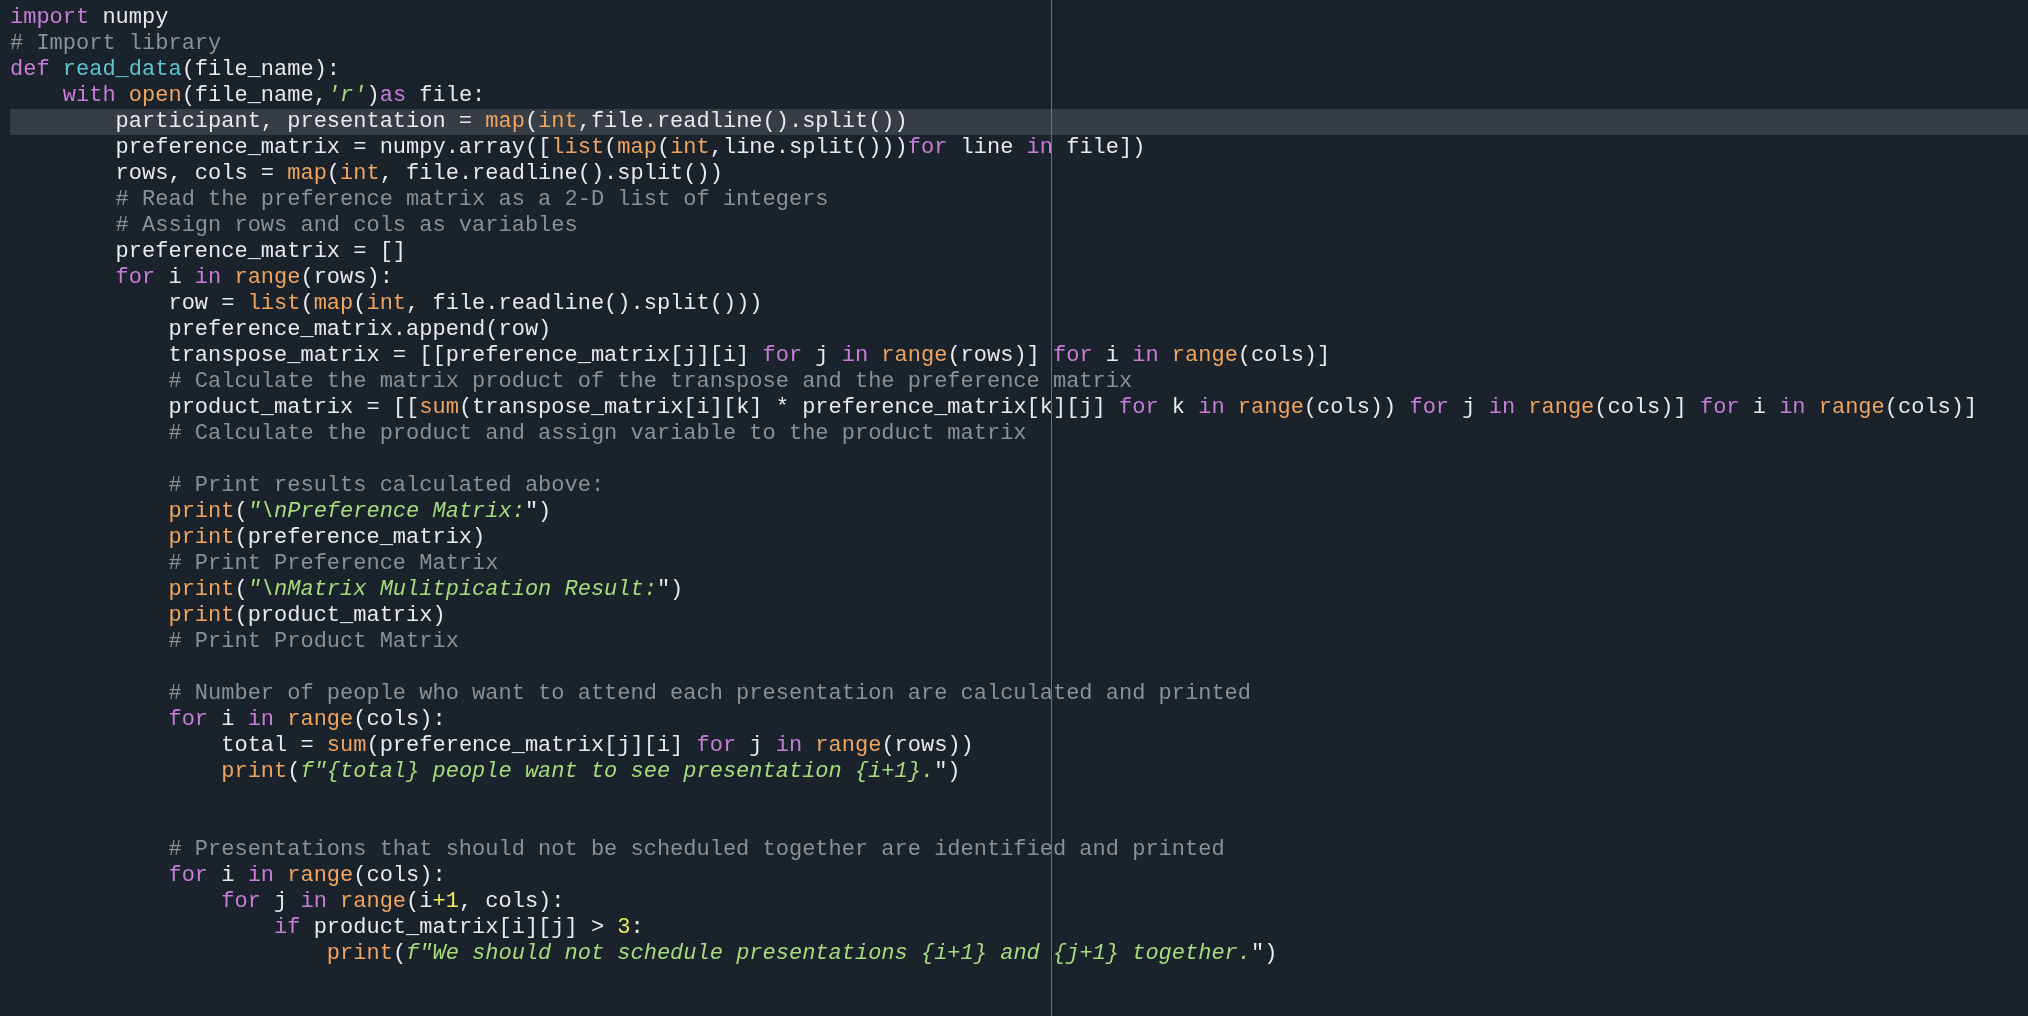 This screenshot has width=2028, height=1016. I want to click on code-line: print(f"{total} people want to see presentation {i+1}."), so click(591, 772).